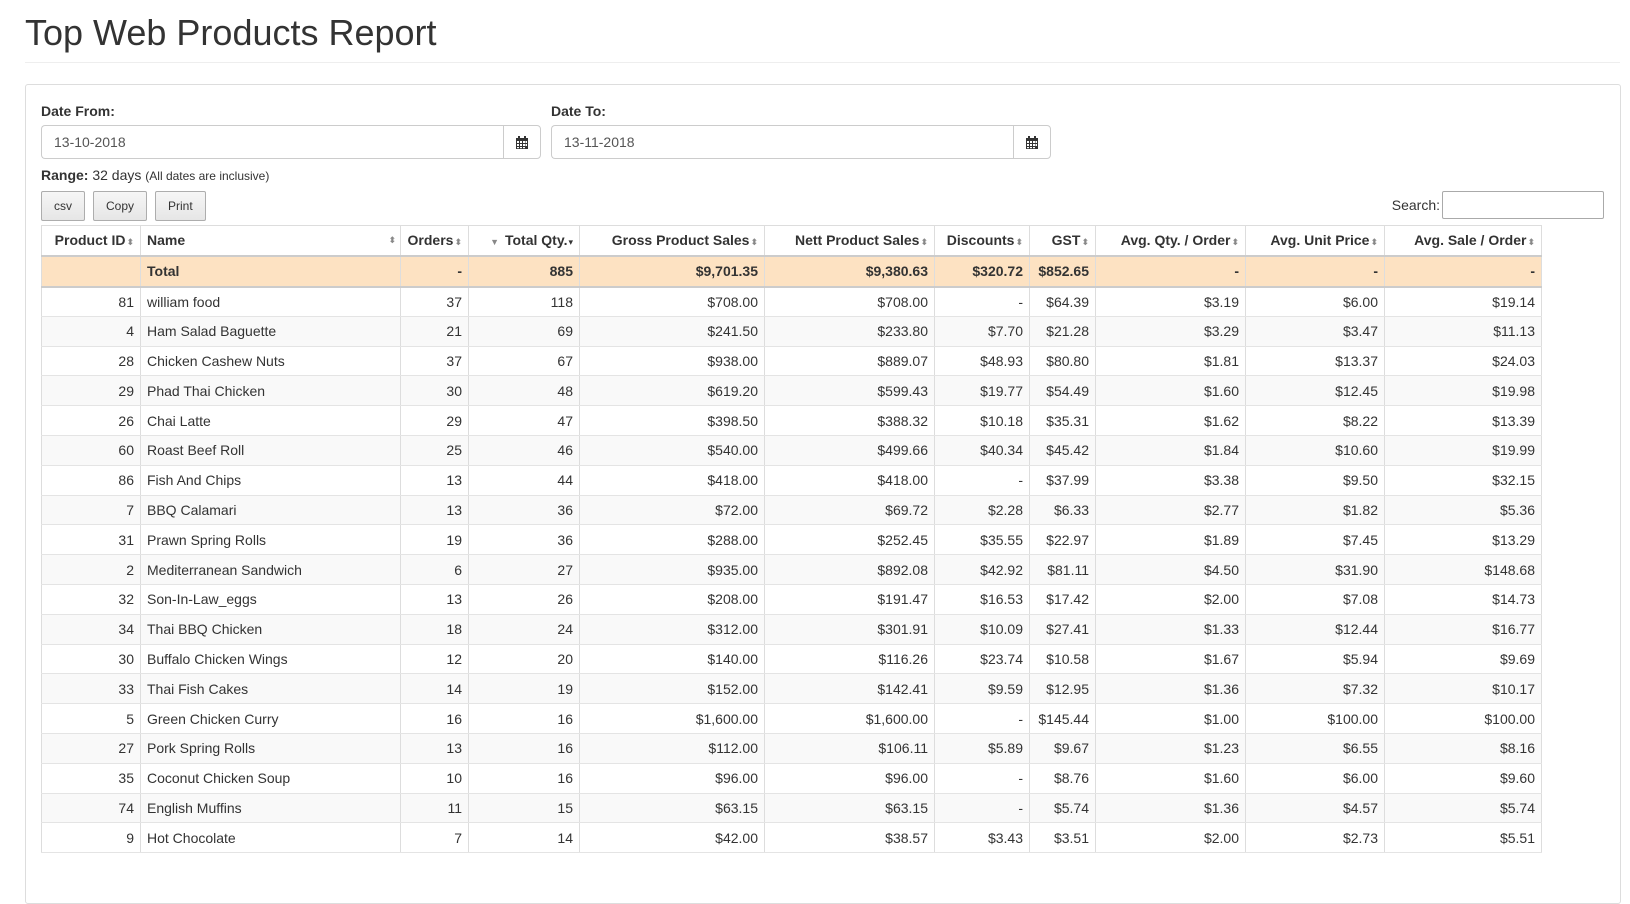 The image size is (1630, 904). I want to click on table-cell: 118, so click(524, 301).